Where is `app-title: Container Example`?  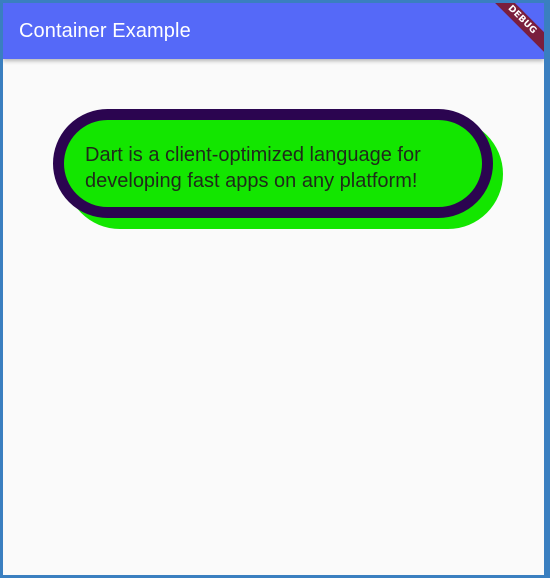 app-title: Container Example is located at coordinates (105, 31).